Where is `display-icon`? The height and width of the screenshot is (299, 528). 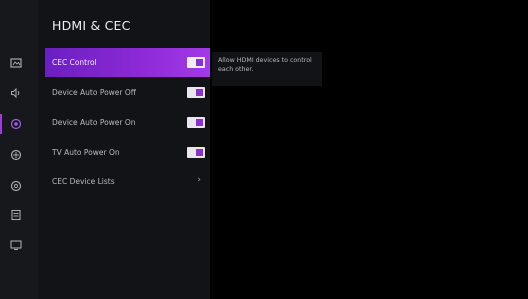
display-icon is located at coordinates (16, 245).